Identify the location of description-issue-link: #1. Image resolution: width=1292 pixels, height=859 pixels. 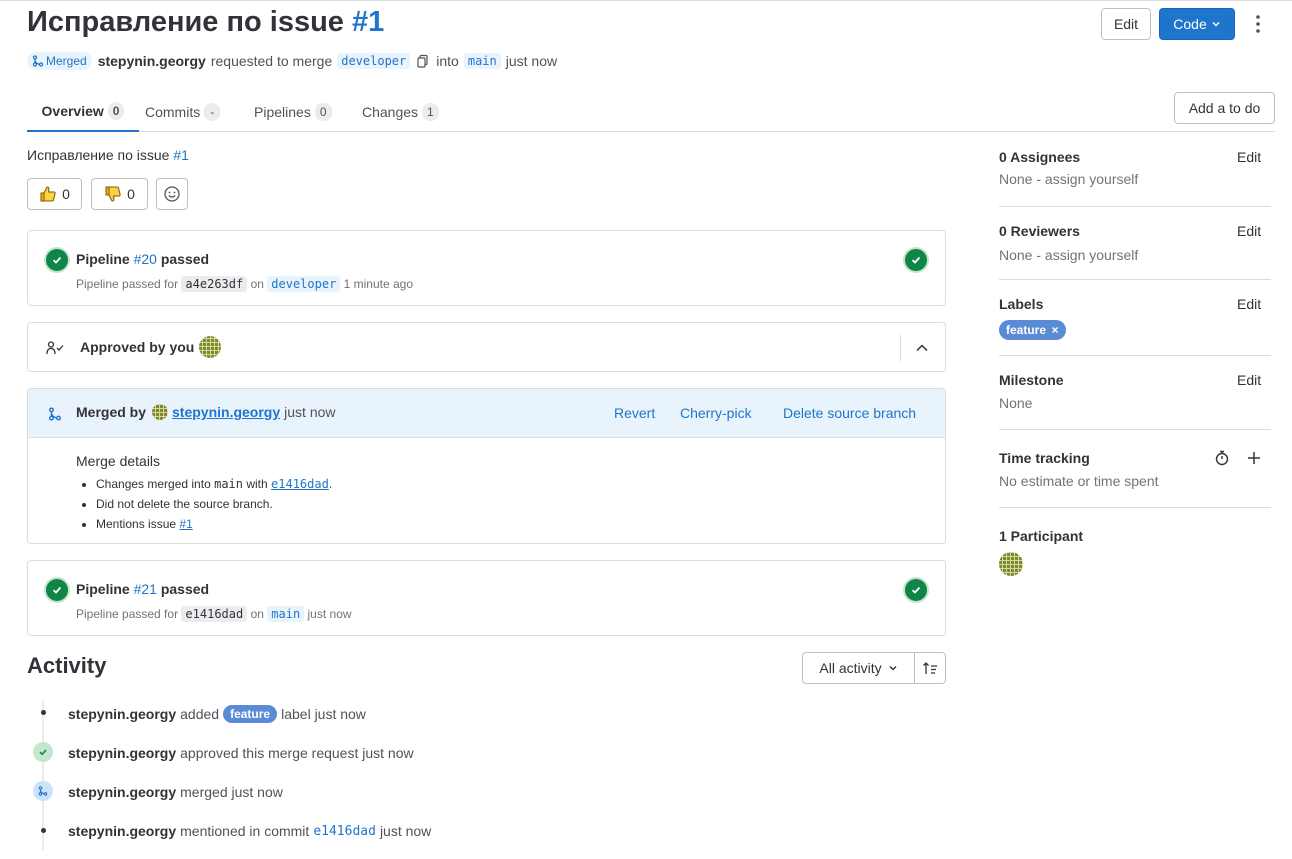
(181, 155).